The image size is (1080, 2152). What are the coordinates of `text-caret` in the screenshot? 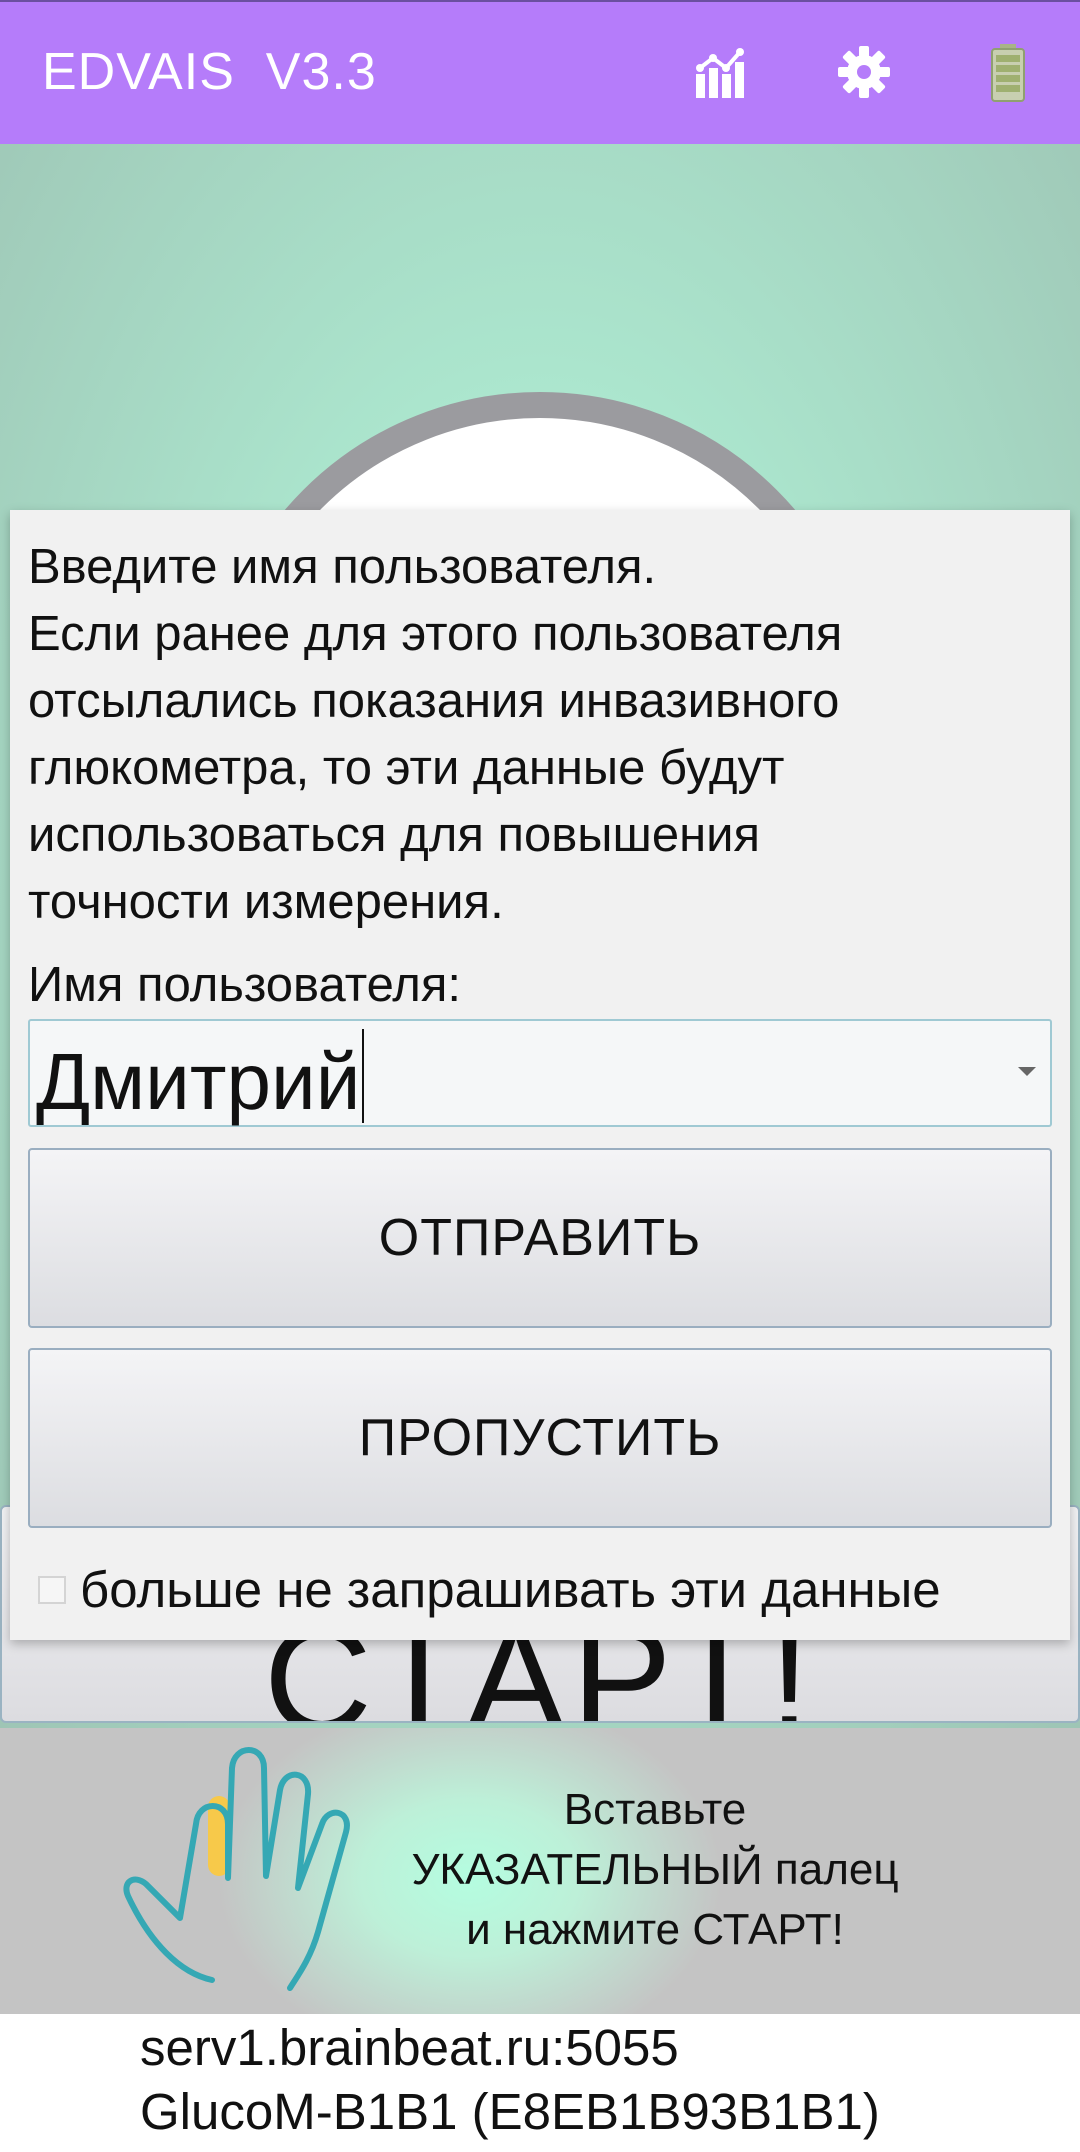 It's located at (363, 1076).